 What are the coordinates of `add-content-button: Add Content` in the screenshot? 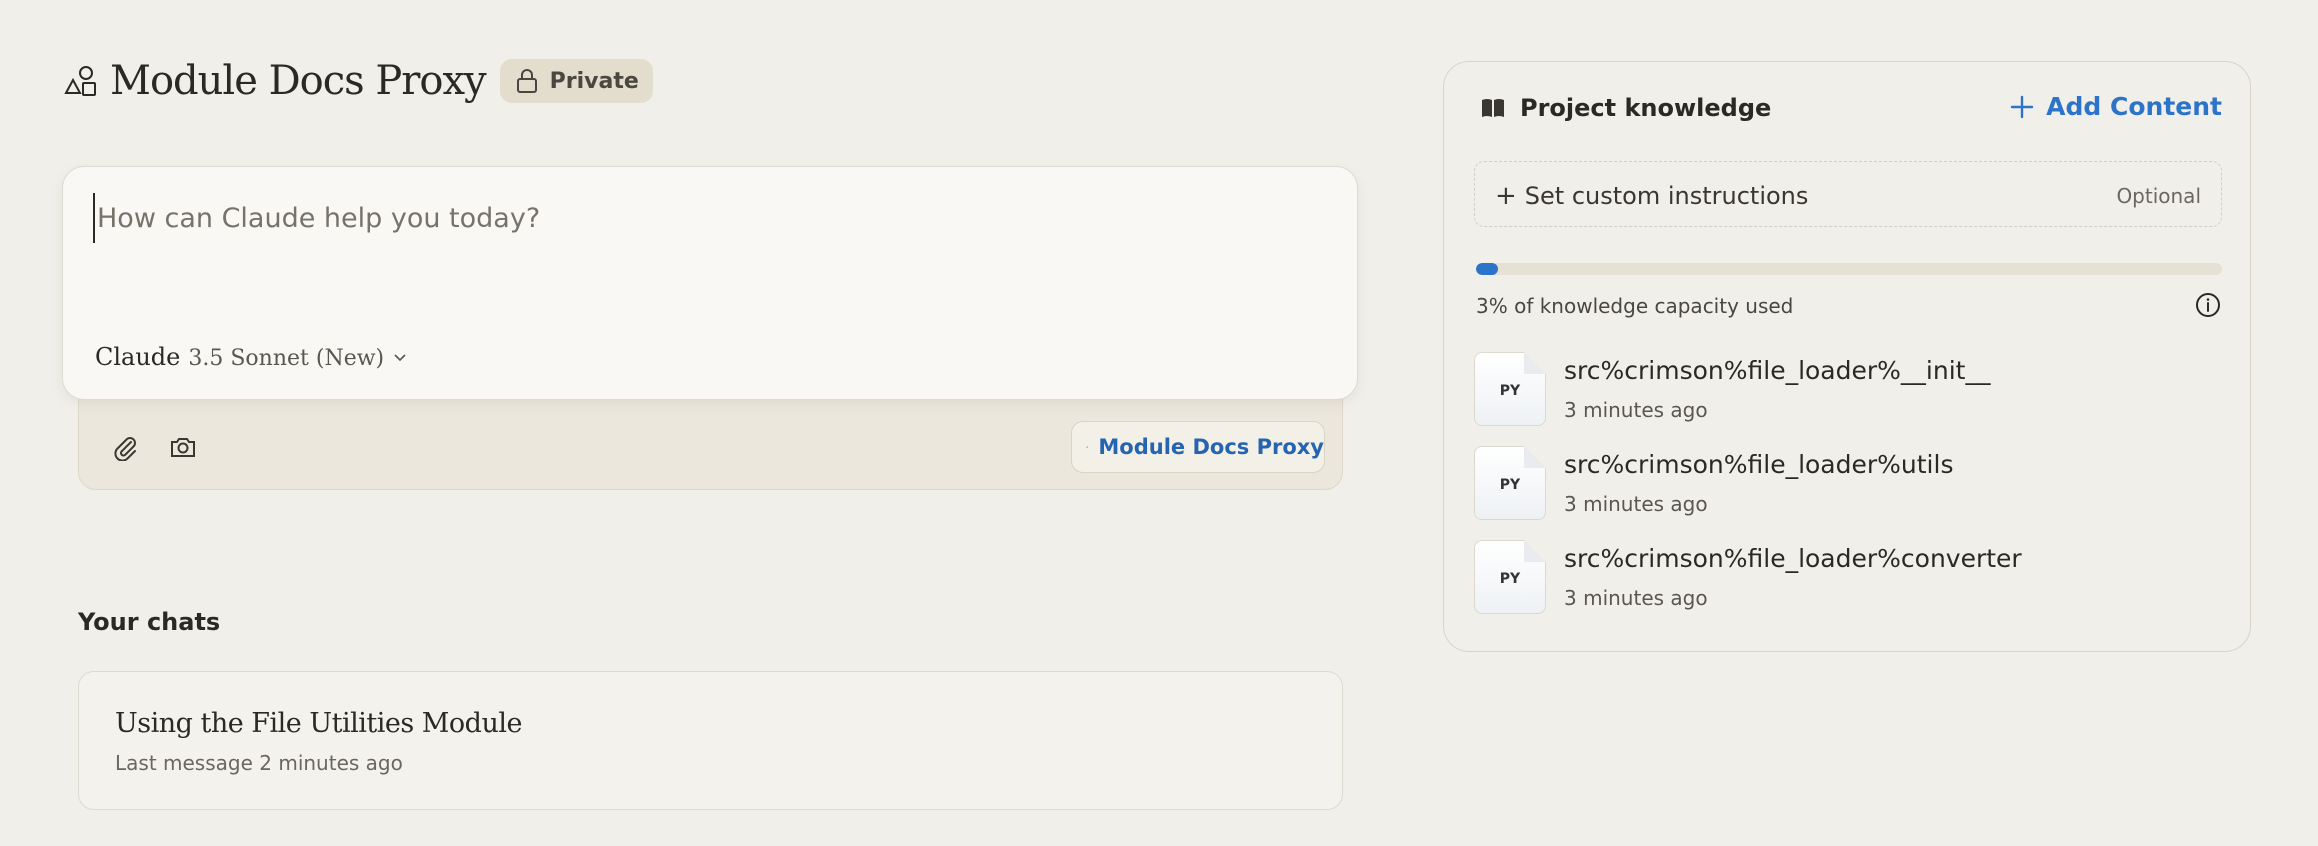 It's located at (2115, 106).